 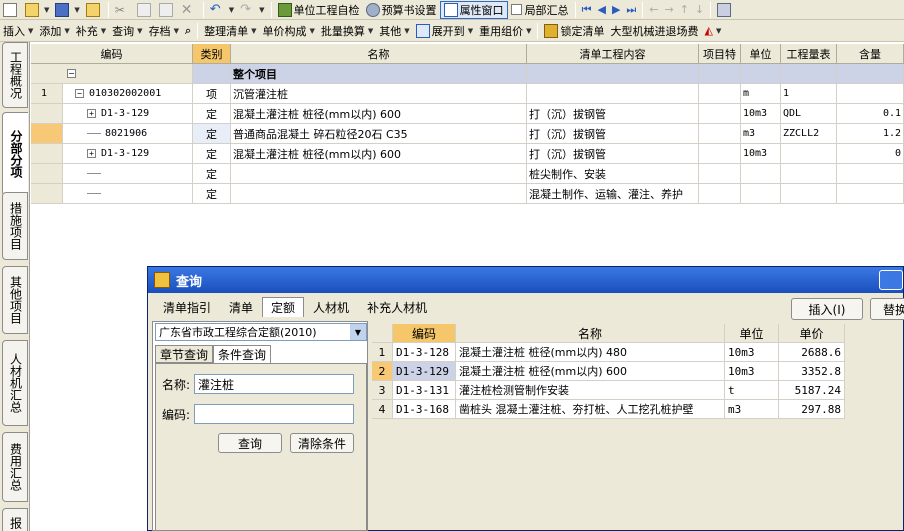 I want to click on table-row: 定 混凝土制作、运输、灌注、养护, so click(x=467, y=194).